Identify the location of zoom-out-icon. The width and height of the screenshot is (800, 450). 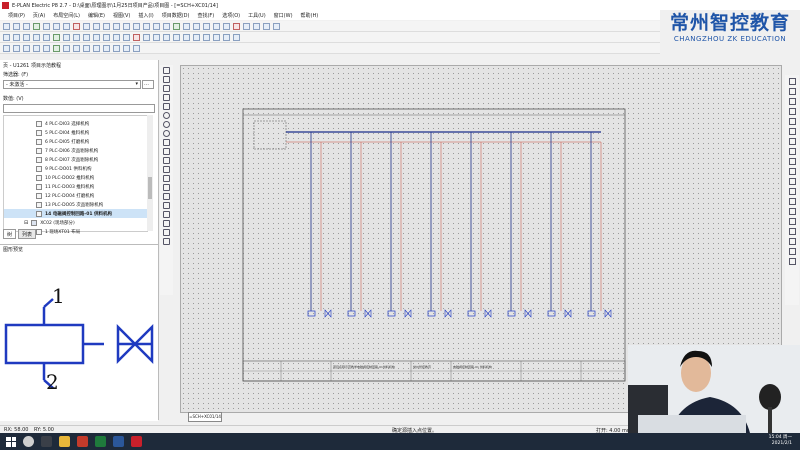
(126, 26).